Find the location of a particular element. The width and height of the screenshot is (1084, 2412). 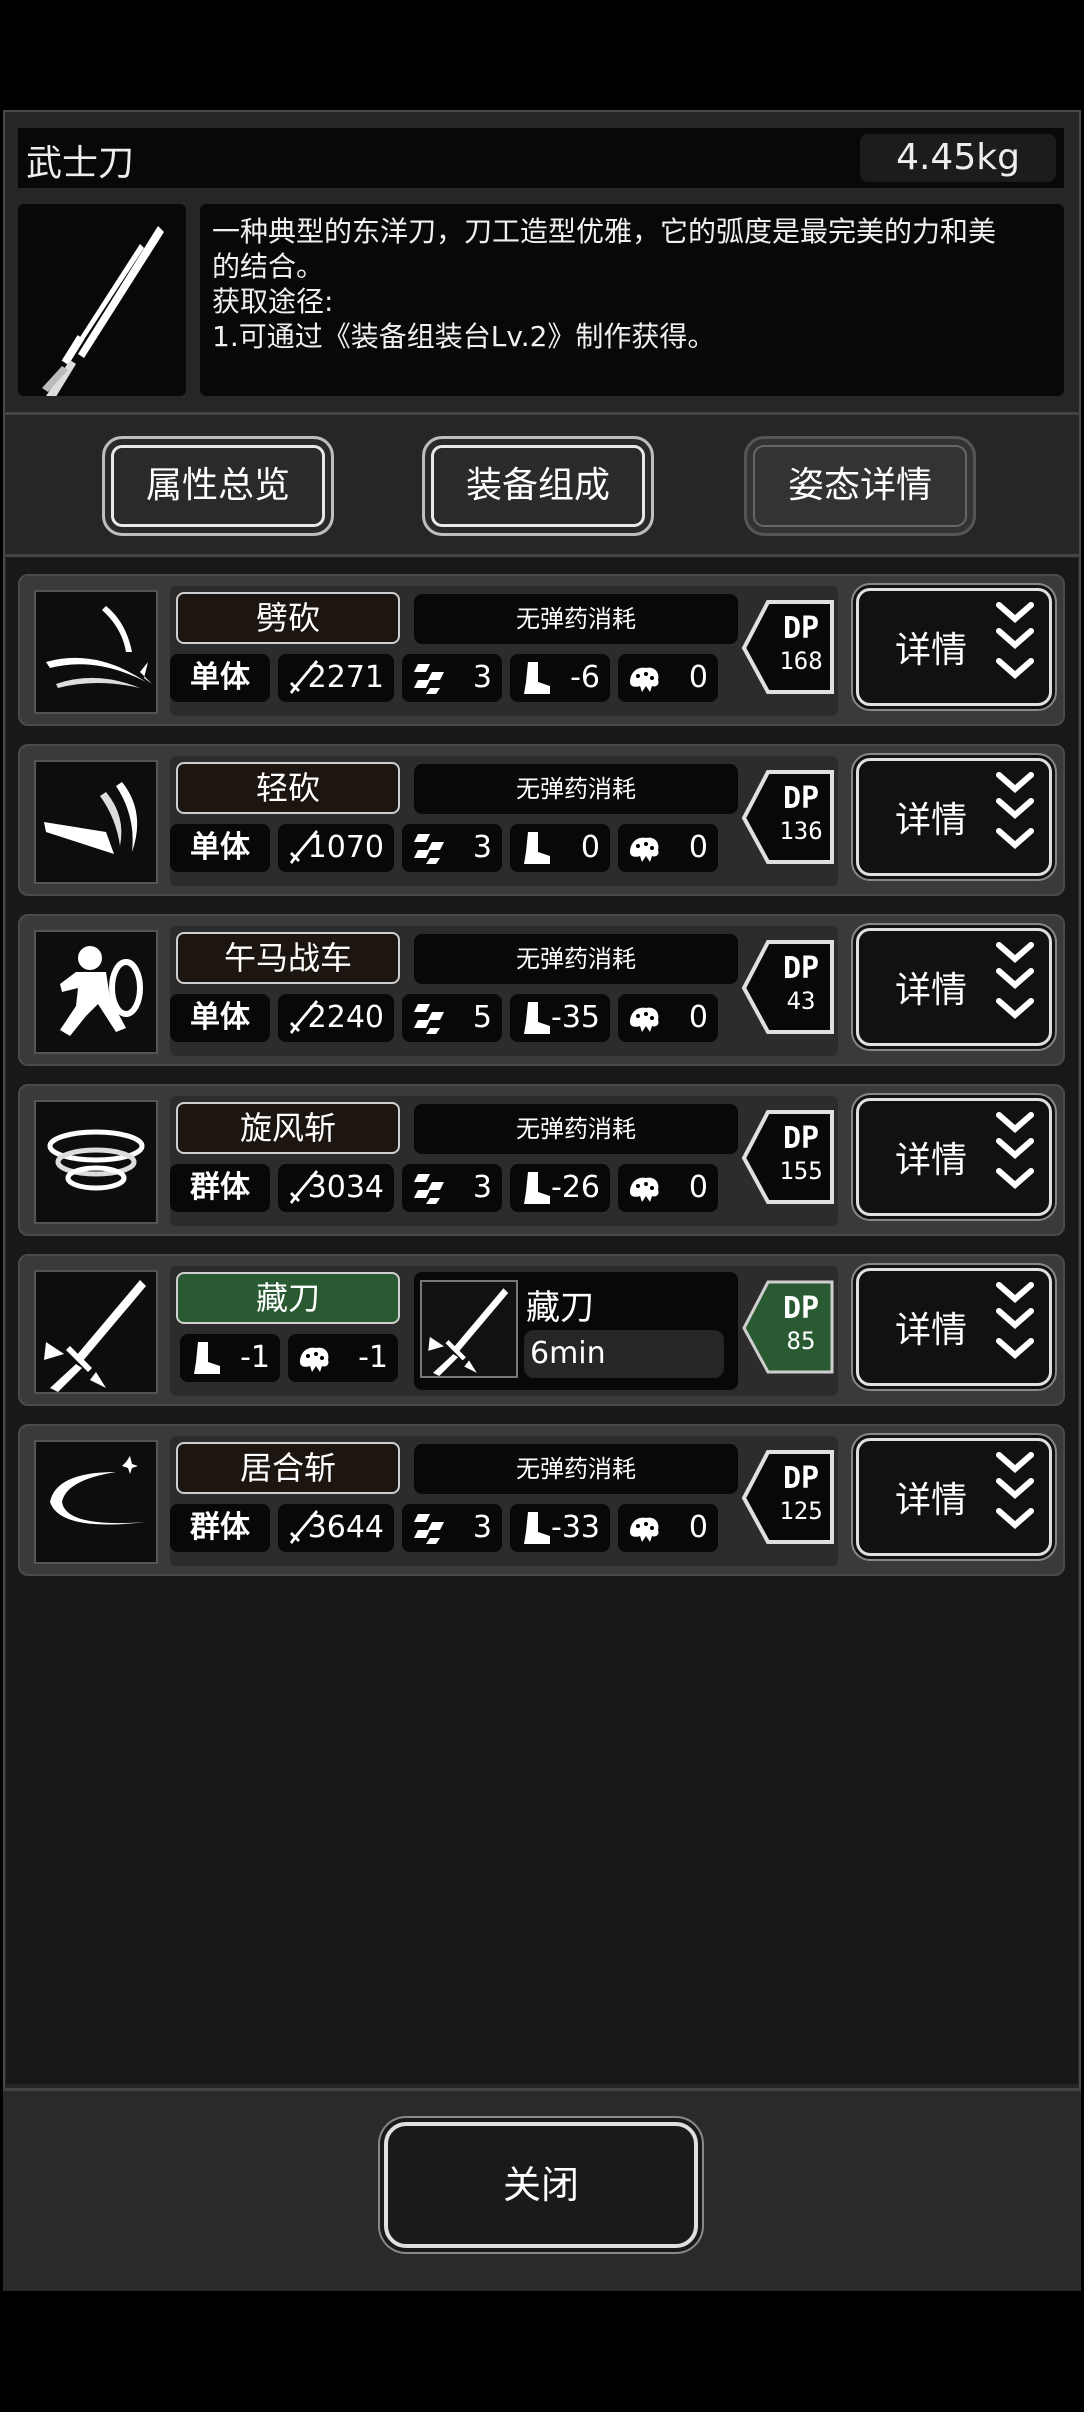

damage-stat: 2240 is located at coordinates (336, 1018).